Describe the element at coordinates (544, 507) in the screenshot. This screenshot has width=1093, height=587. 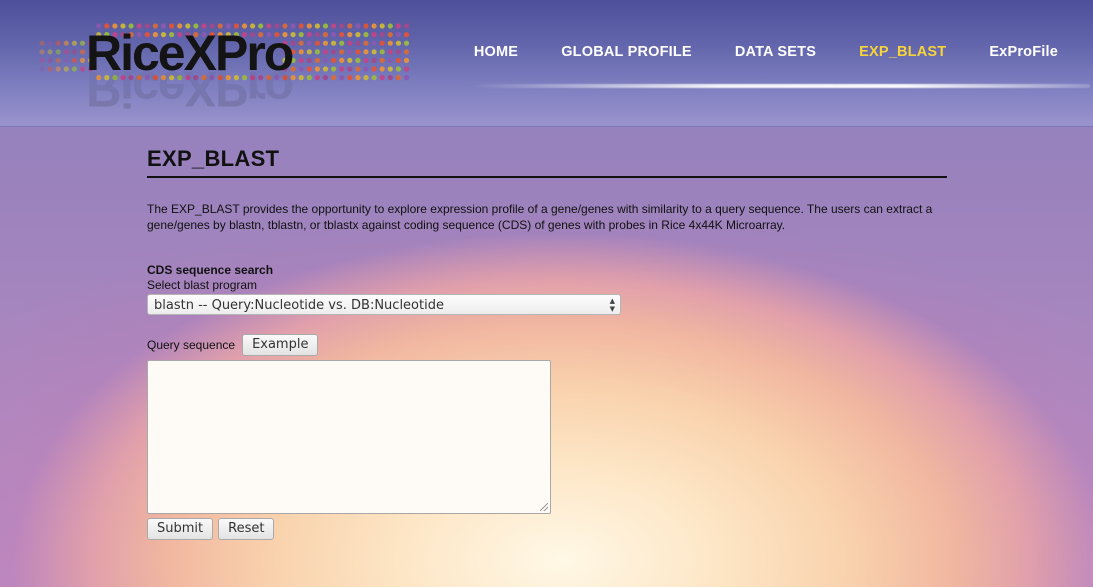
I see `resize-grip-icon` at that location.